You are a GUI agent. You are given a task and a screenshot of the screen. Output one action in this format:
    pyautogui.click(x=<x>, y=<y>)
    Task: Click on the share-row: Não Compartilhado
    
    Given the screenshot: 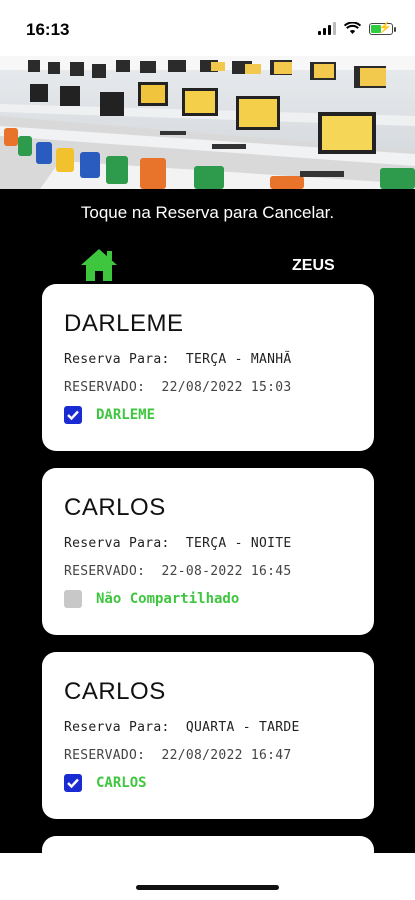 What is the action you would take?
    pyautogui.click(x=151, y=599)
    